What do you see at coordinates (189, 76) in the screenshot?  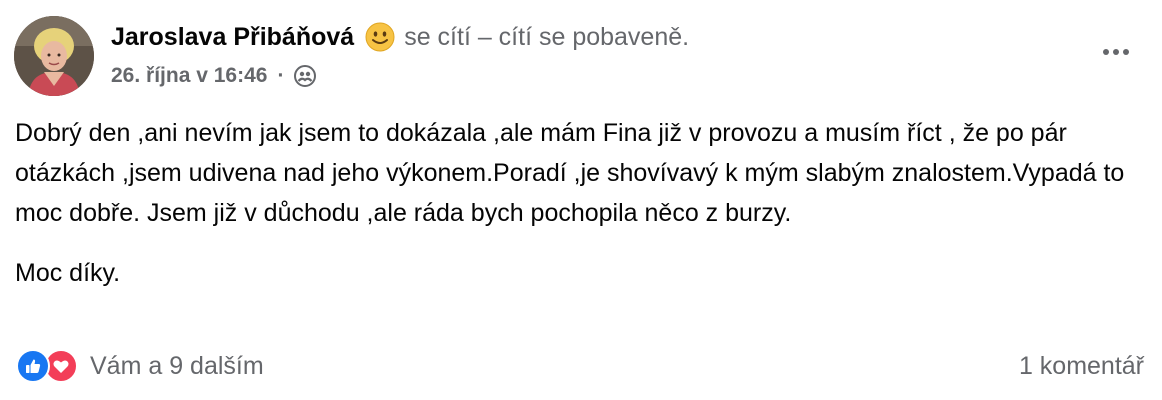 I see `post-timestamp: 26. října v 16:46` at bounding box center [189, 76].